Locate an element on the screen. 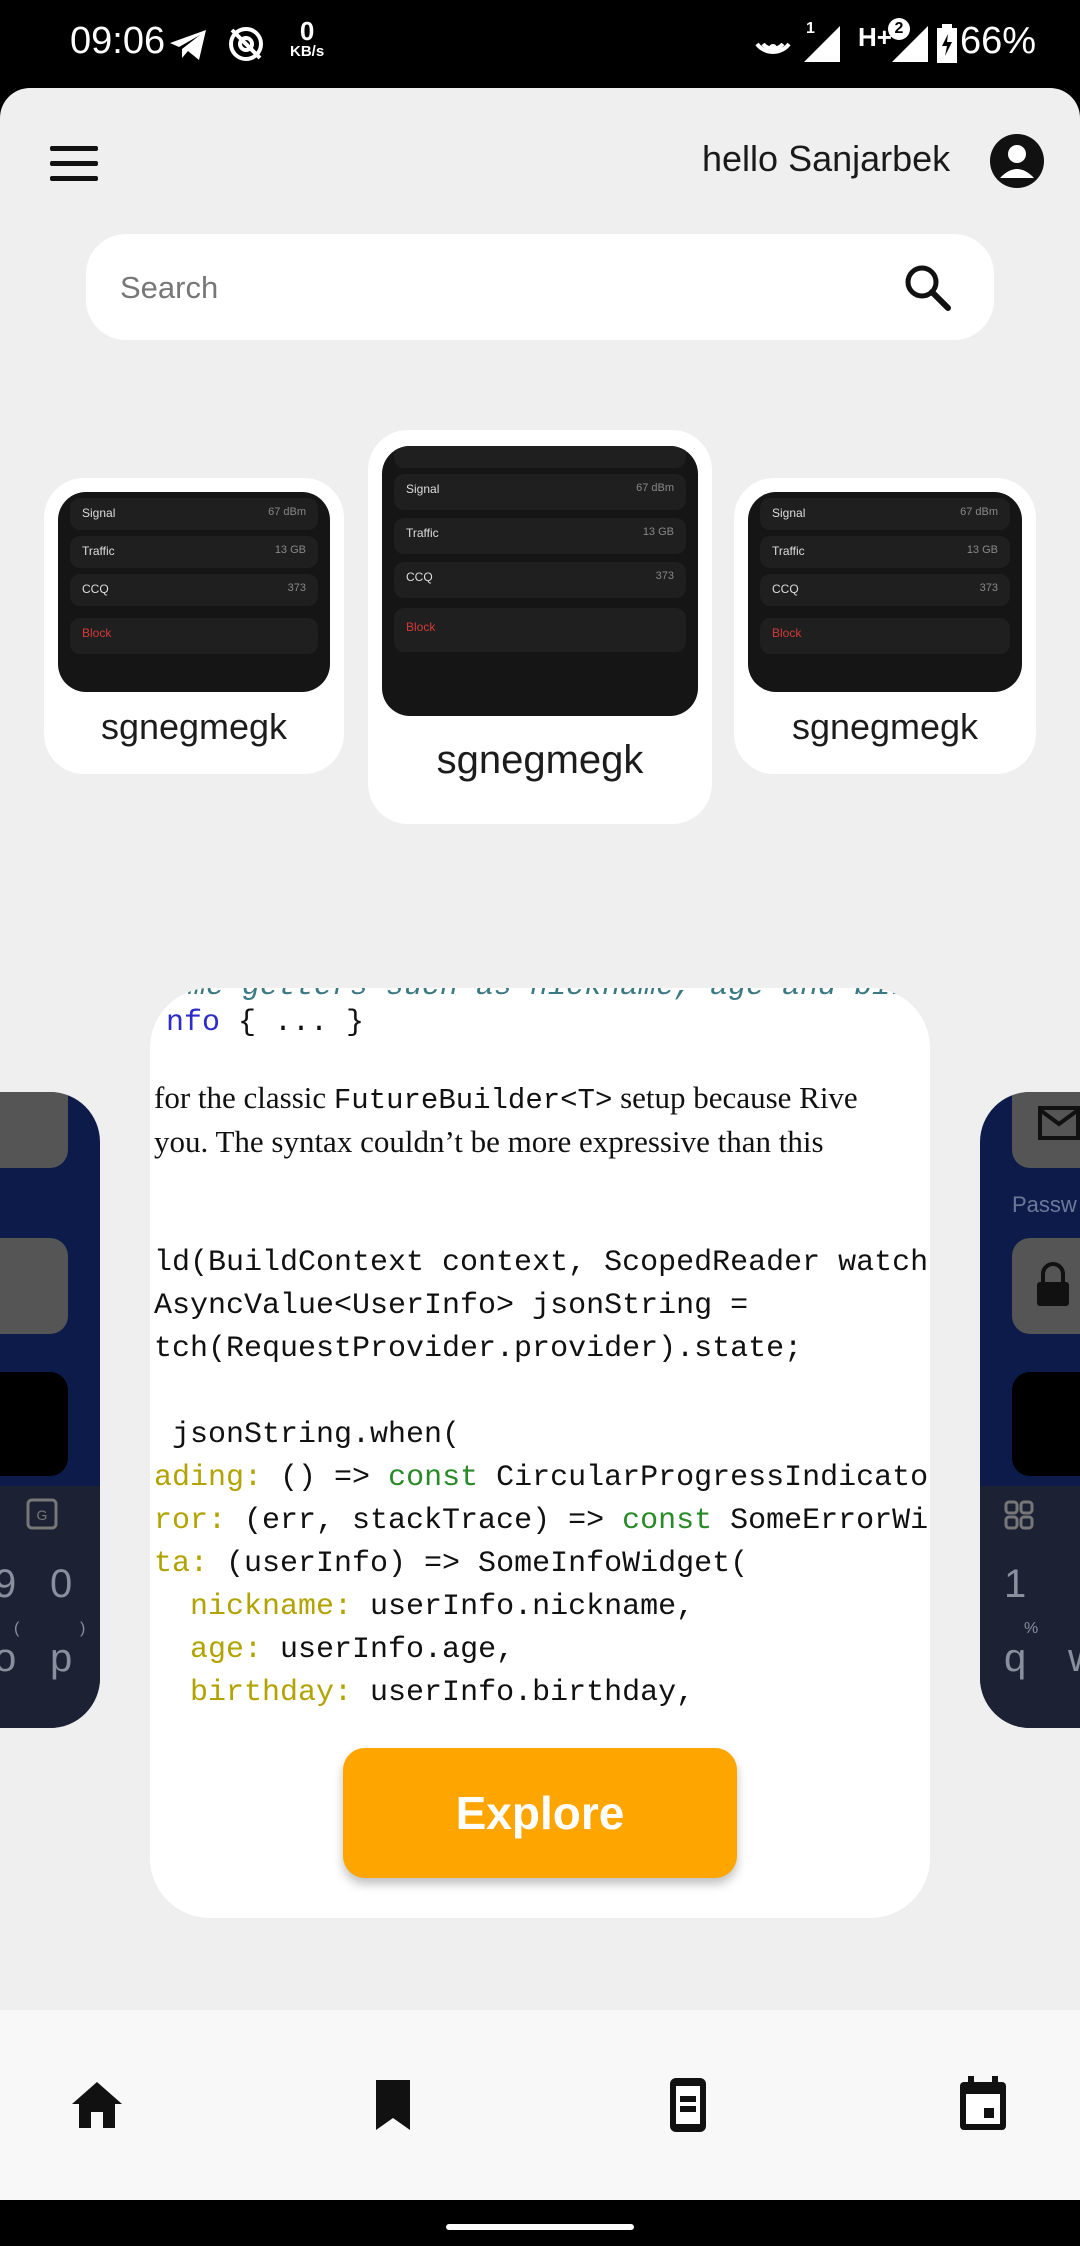  keyboard-preview: G 9 0 ( ) o p is located at coordinates (50, 1607).